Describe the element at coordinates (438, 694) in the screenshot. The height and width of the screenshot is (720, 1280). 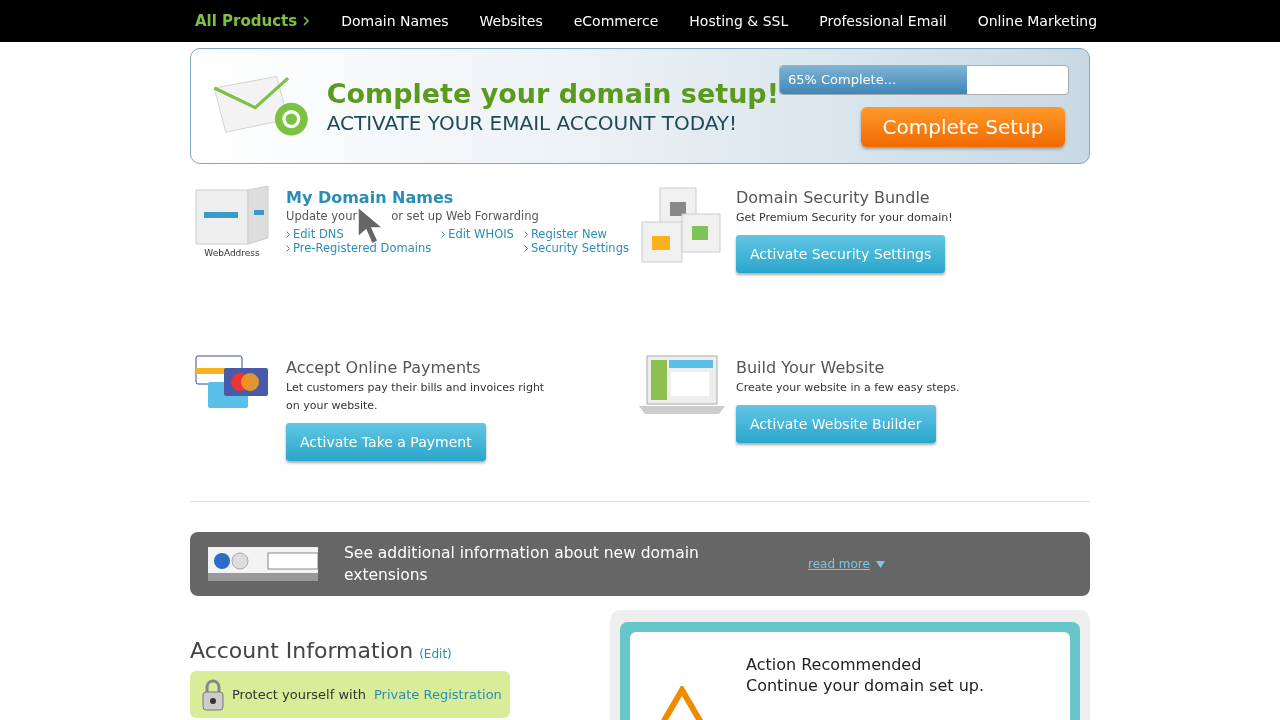
I see `private-registration-link: Private Registration` at that location.